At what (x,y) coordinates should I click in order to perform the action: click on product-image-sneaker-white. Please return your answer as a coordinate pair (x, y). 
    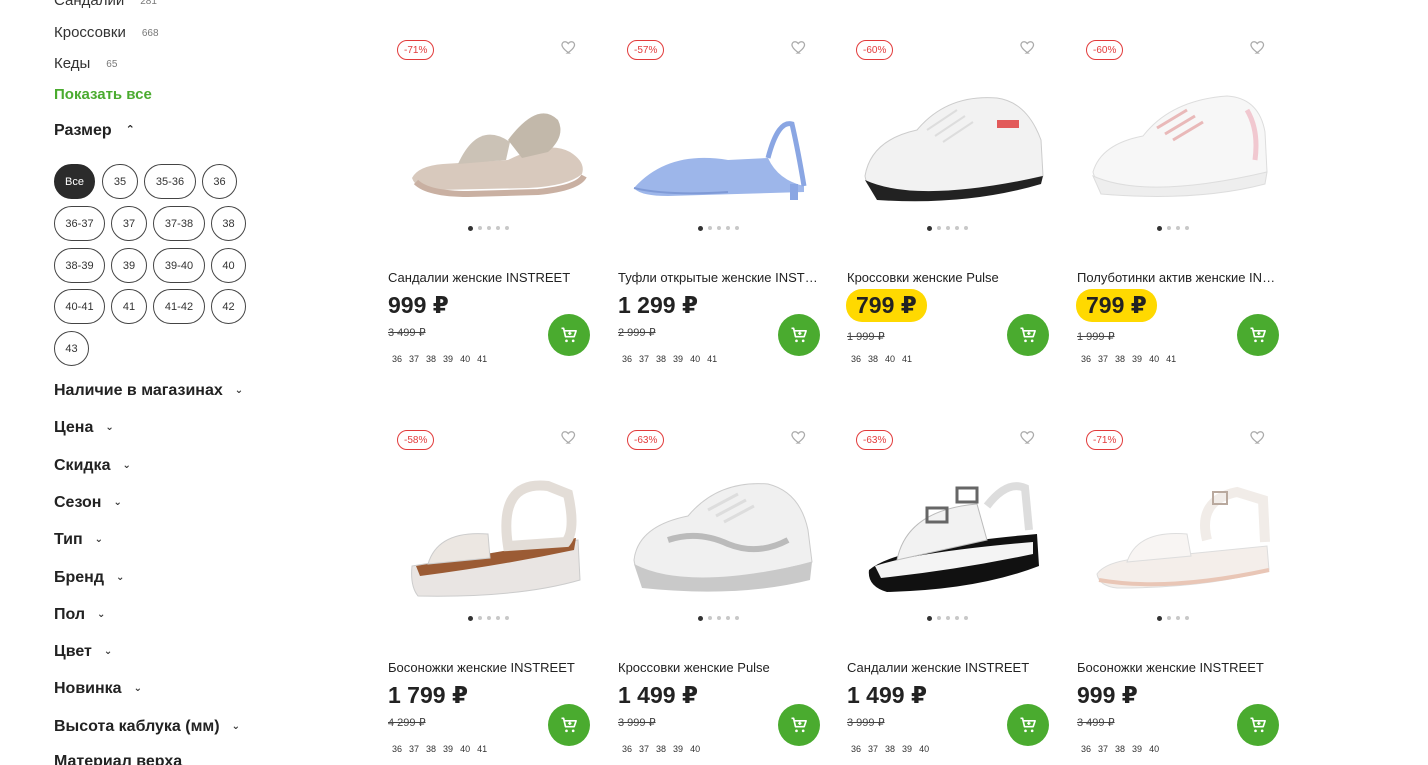
    Looking at the image, I should click on (952, 145).